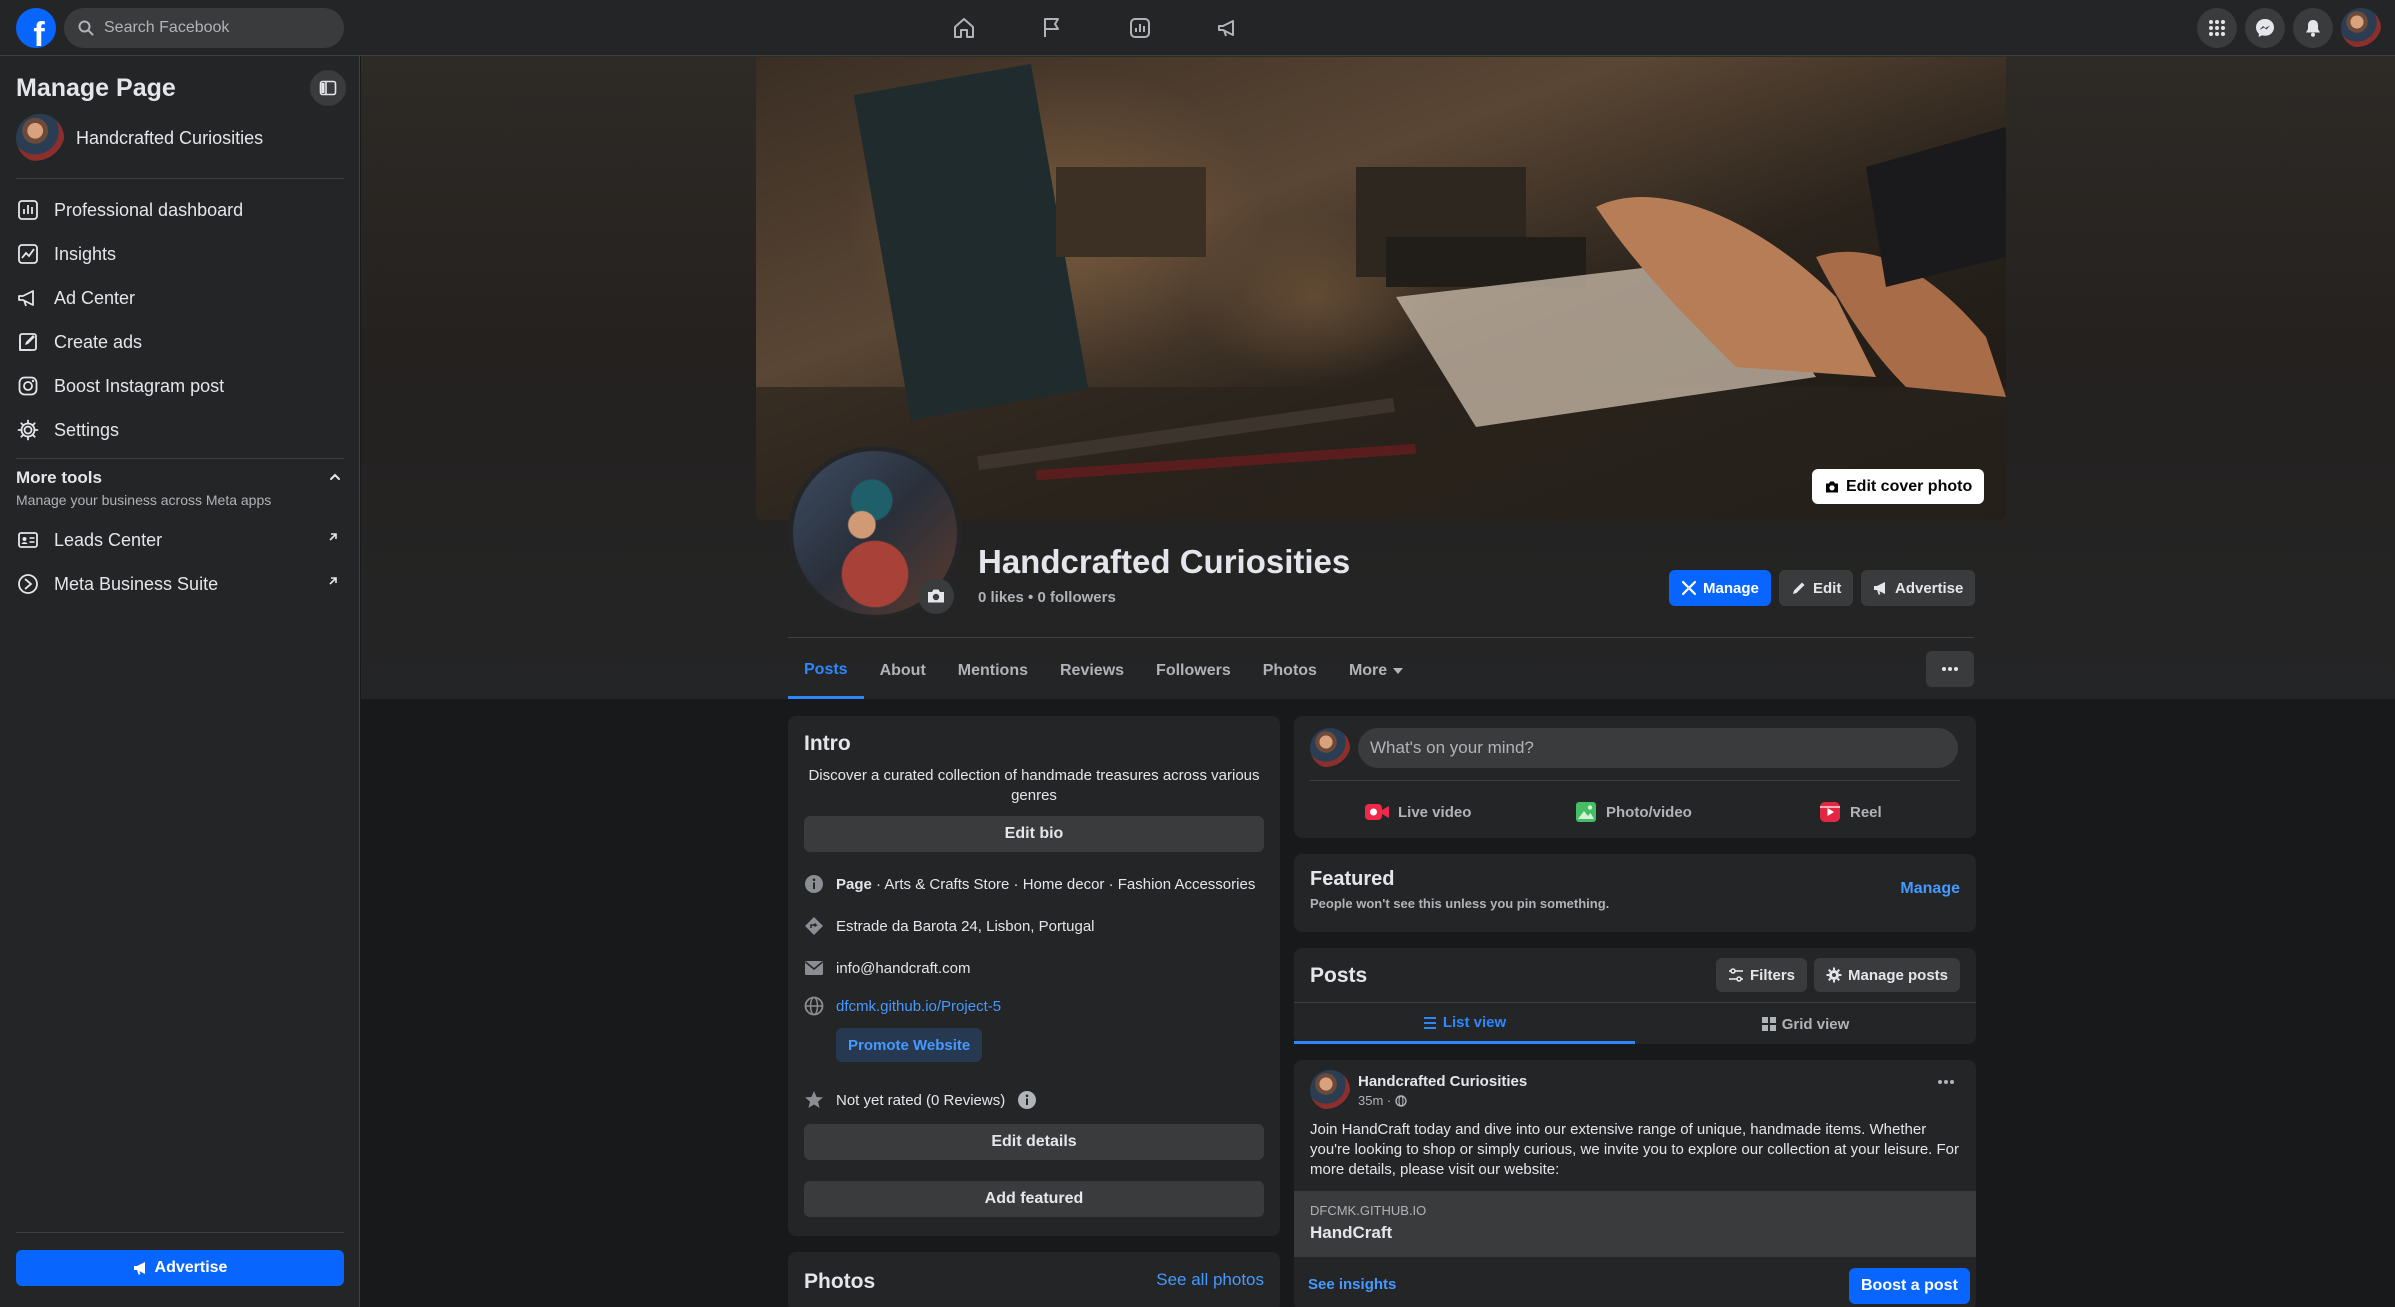 The height and width of the screenshot is (1307, 2395). I want to click on rating-row: Not yet rated (0 Reviews), so click(920, 1100).